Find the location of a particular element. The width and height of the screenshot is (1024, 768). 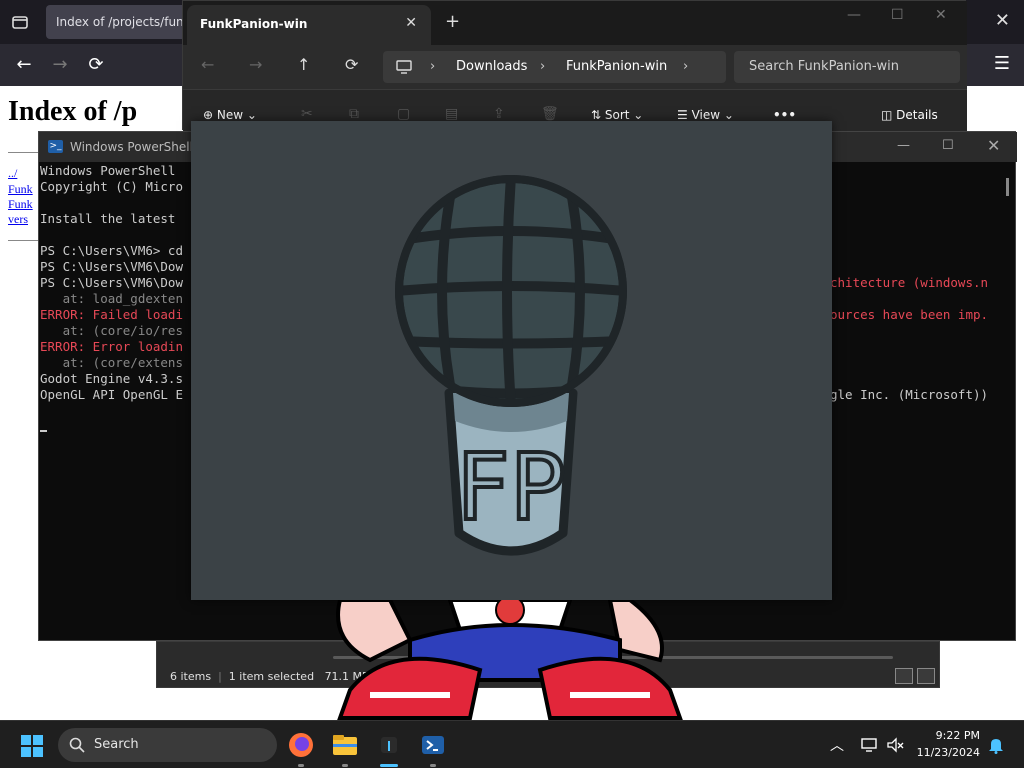

console-line: Copyright (C) Micro is located at coordinates (111, 186).